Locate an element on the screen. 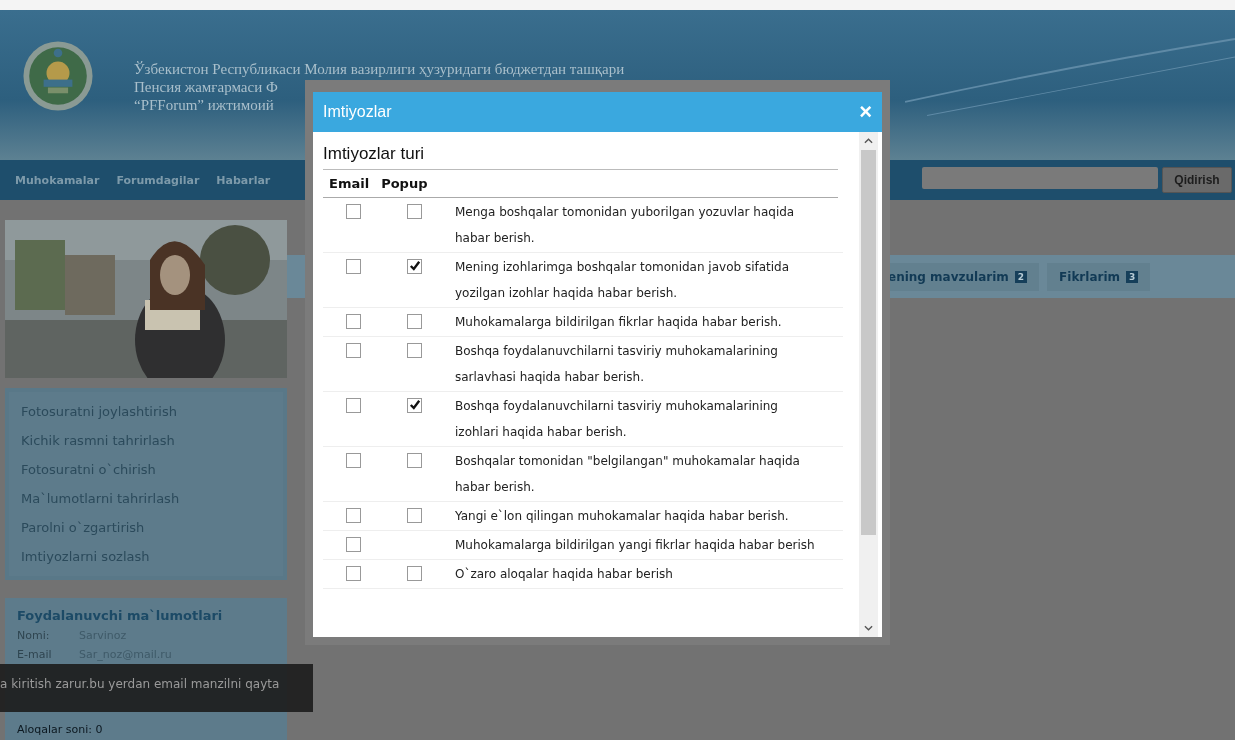 The image size is (1235, 740). preference-text: Yangi e`lon qilingan muhokamalar haqida habar berish. is located at coordinates (622, 516).